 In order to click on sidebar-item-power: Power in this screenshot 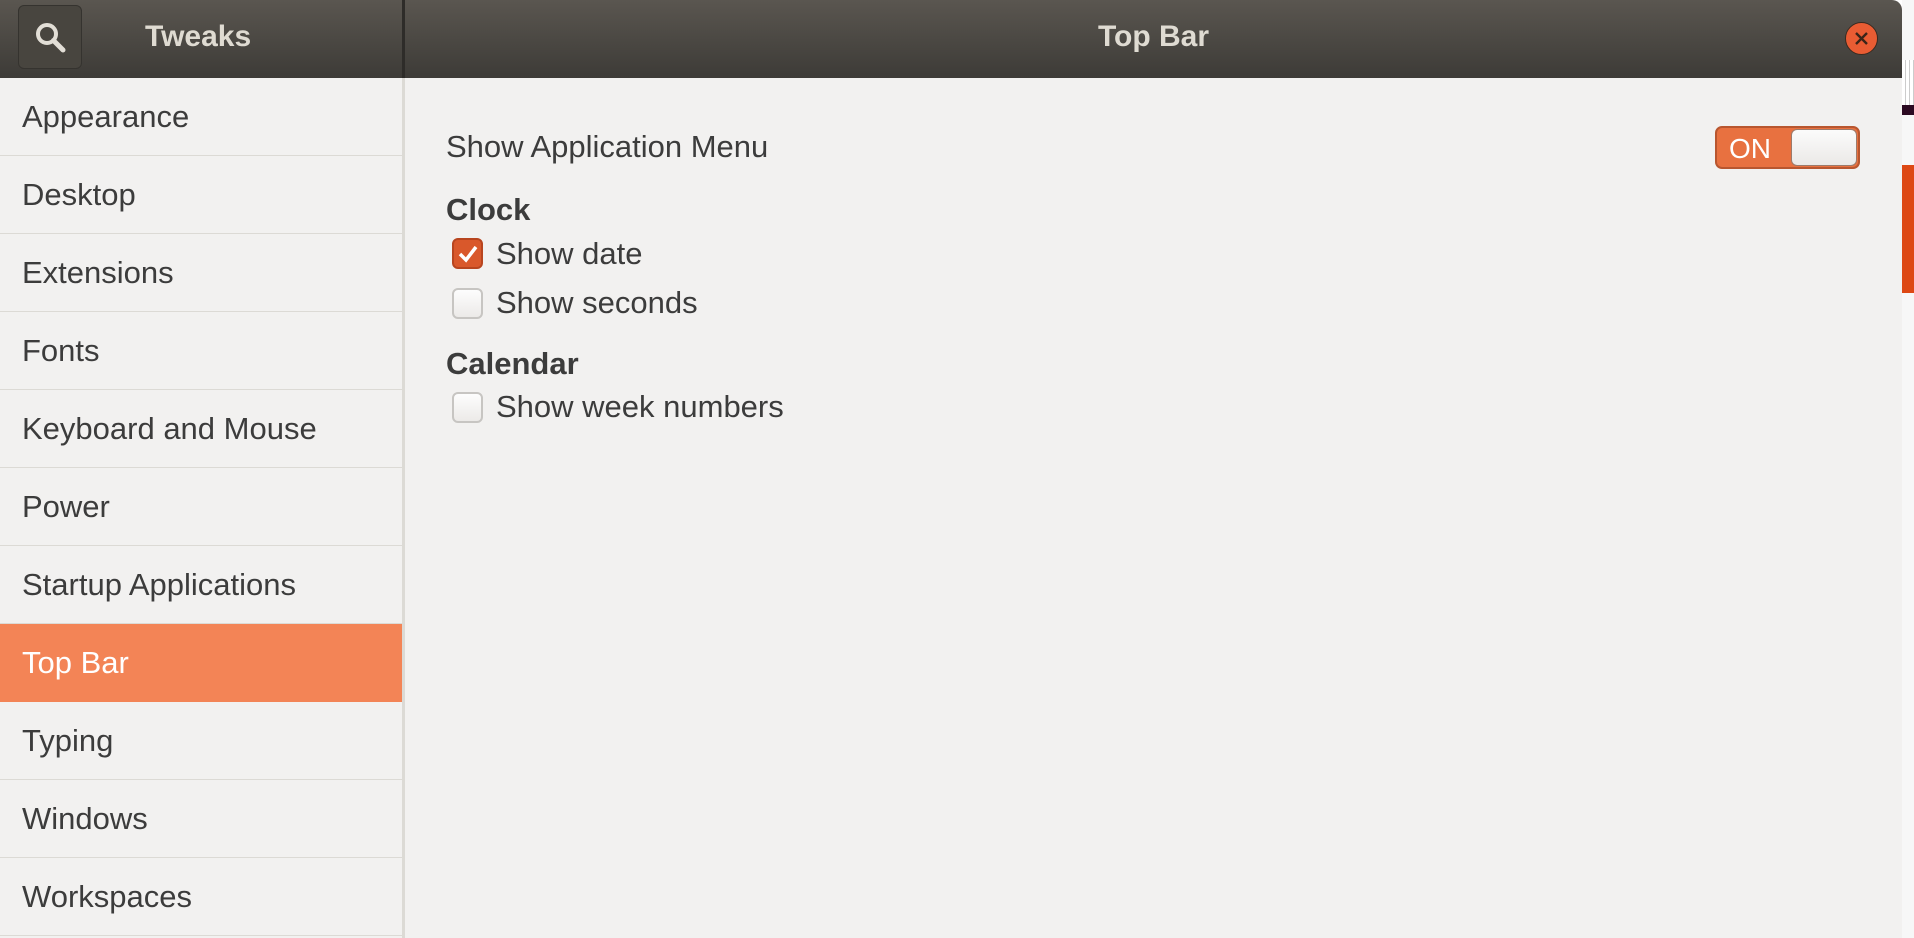, I will do `click(201, 507)`.